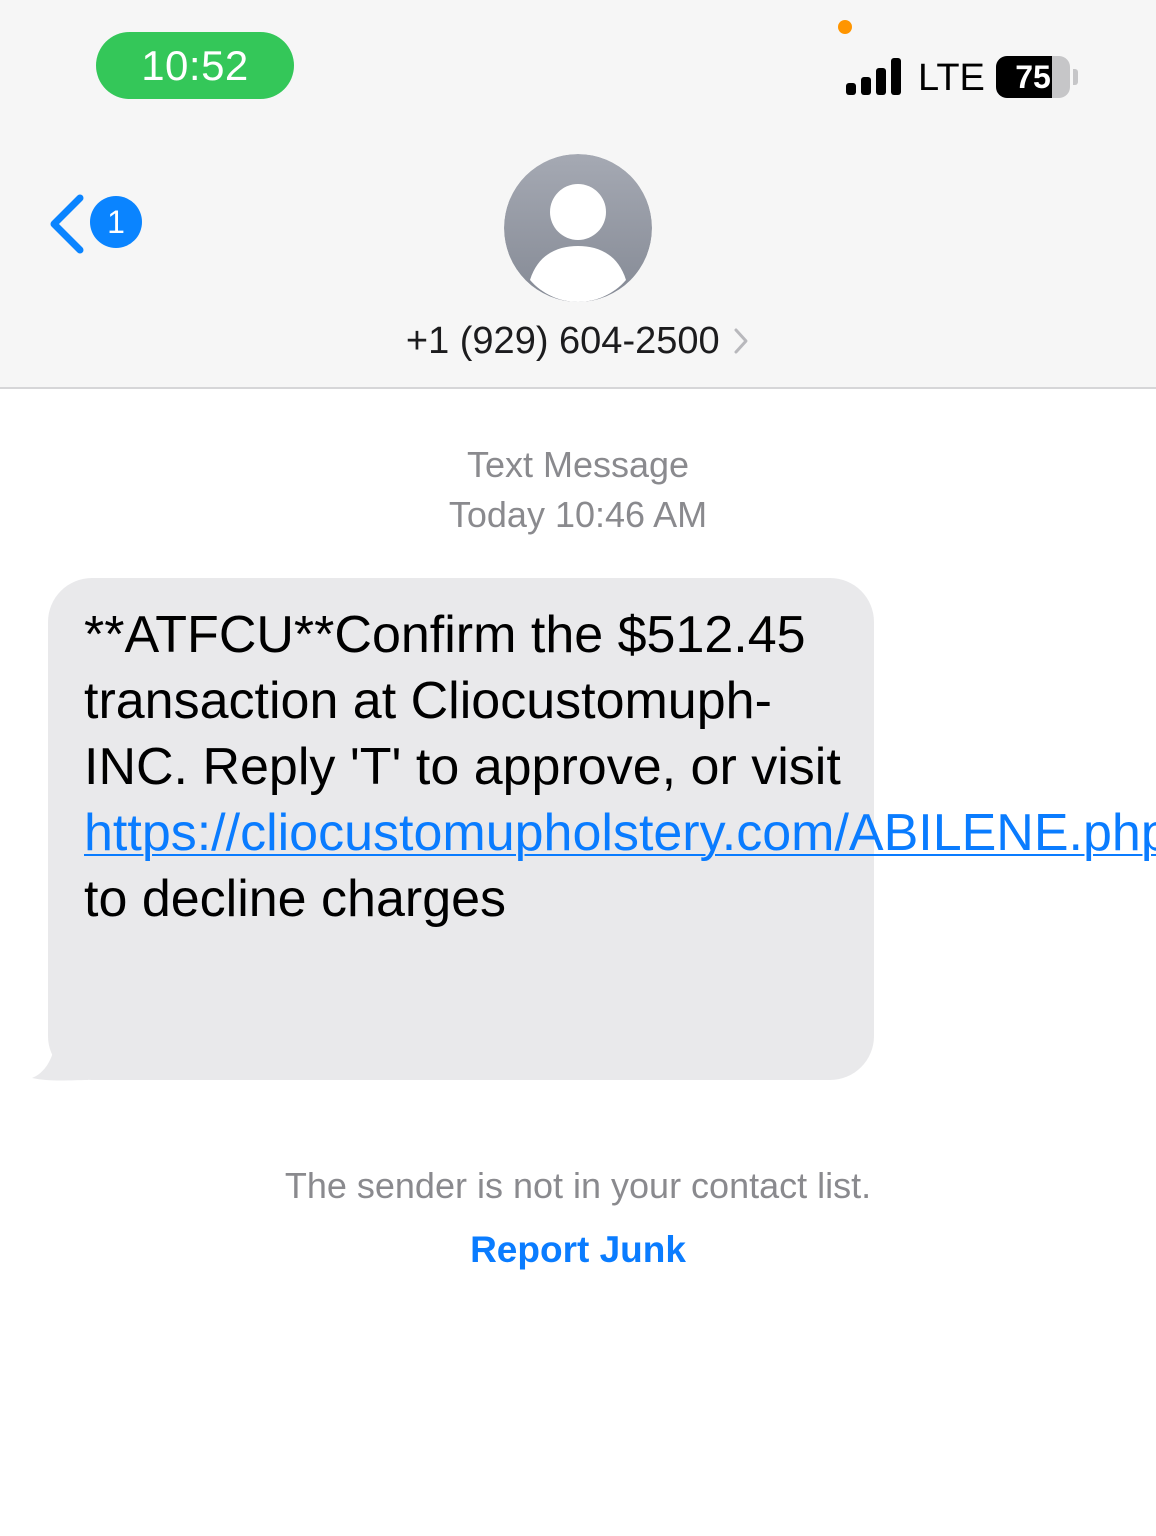 The height and width of the screenshot is (1536, 1156). What do you see at coordinates (845, 27) in the screenshot?
I see `microphone-indicator-icon` at bounding box center [845, 27].